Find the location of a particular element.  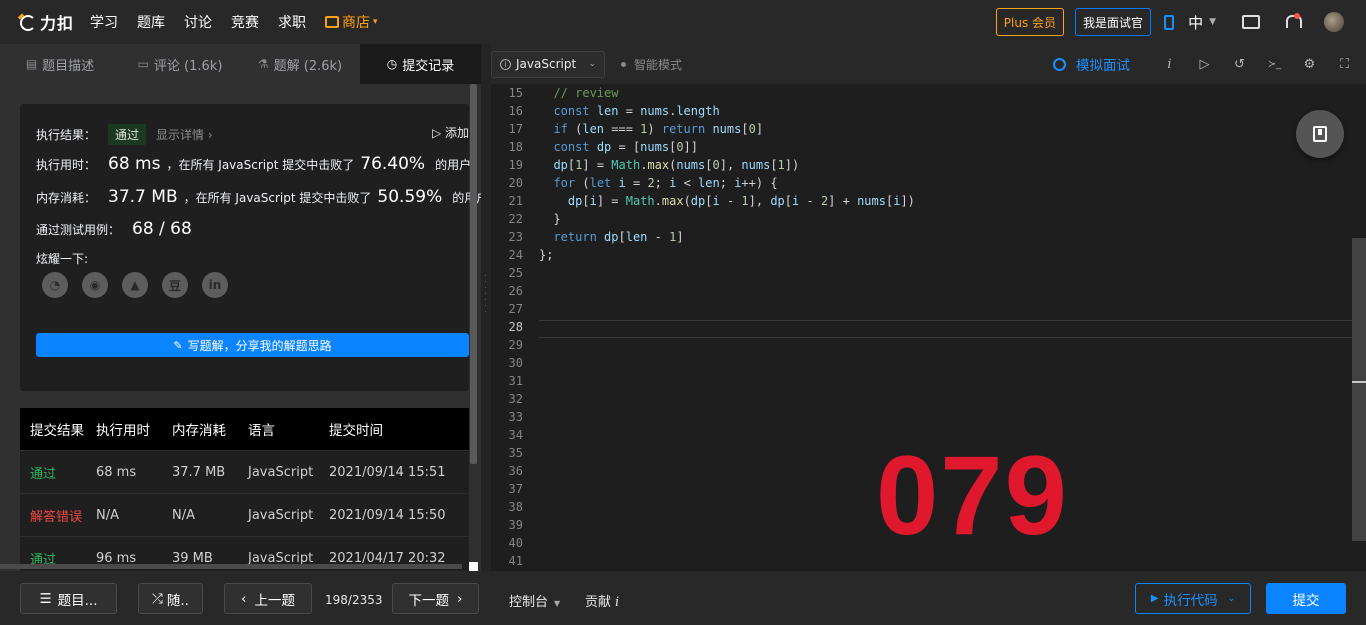

code-line: for (let i = 2; i < len; i++) { is located at coordinates (665, 183).